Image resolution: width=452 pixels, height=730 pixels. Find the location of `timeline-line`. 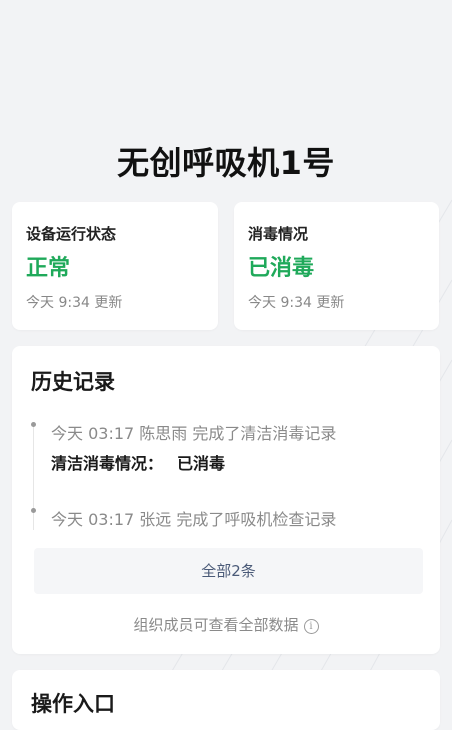

timeline-line is located at coordinates (33, 478).